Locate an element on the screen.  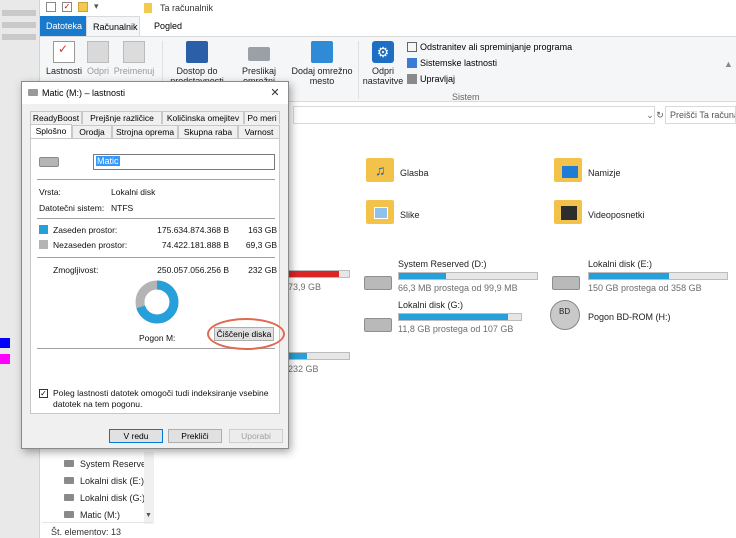
drive-name-value: Matic is located at coordinates (108, 161).